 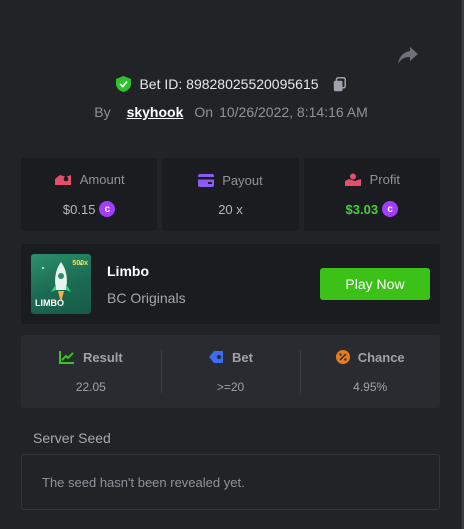 What do you see at coordinates (102, 112) in the screenshot?
I see `by-label: By` at bounding box center [102, 112].